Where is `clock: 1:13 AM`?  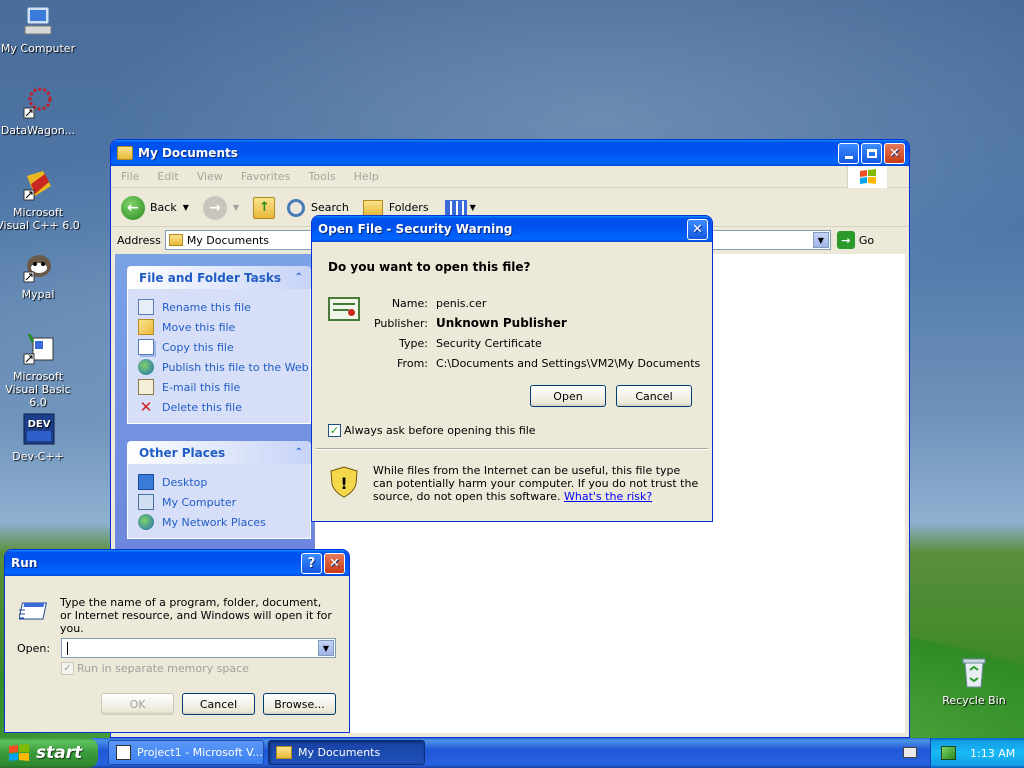
clock: 1:13 AM is located at coordinates (992, 753).